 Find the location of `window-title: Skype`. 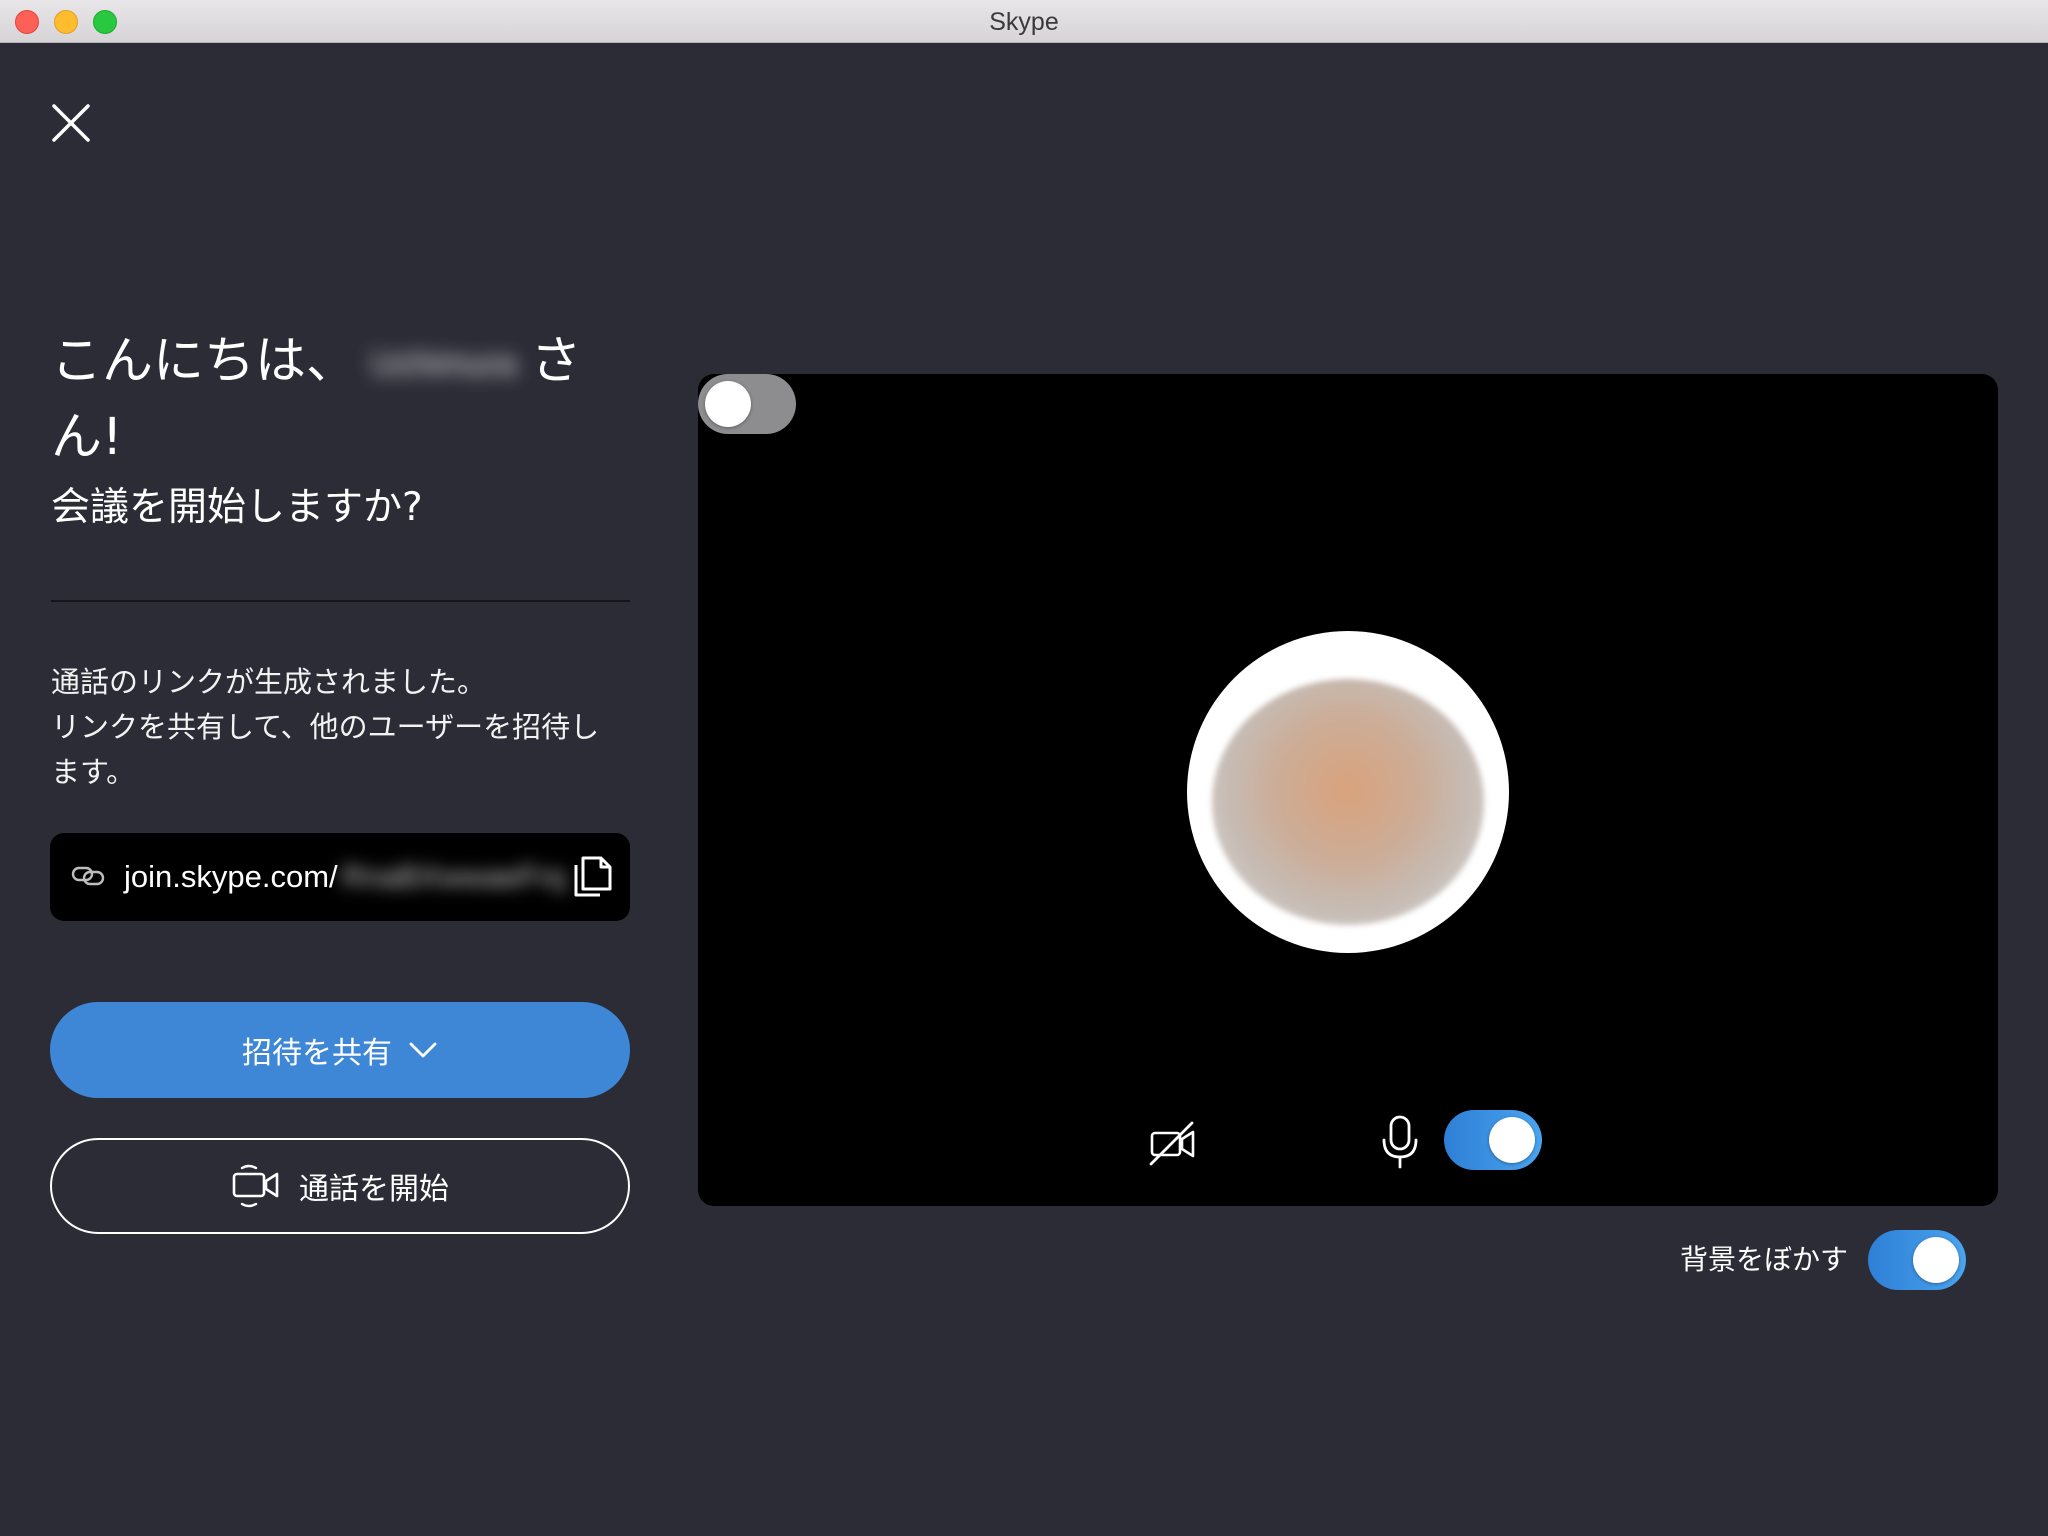

window-title: Skype is located at coordinates (1024, 22).